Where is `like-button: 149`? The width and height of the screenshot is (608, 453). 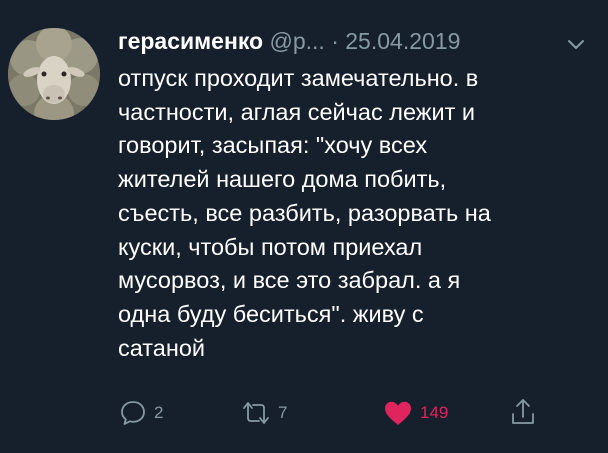 like-button: 149 is located at coordinates (415, 413).